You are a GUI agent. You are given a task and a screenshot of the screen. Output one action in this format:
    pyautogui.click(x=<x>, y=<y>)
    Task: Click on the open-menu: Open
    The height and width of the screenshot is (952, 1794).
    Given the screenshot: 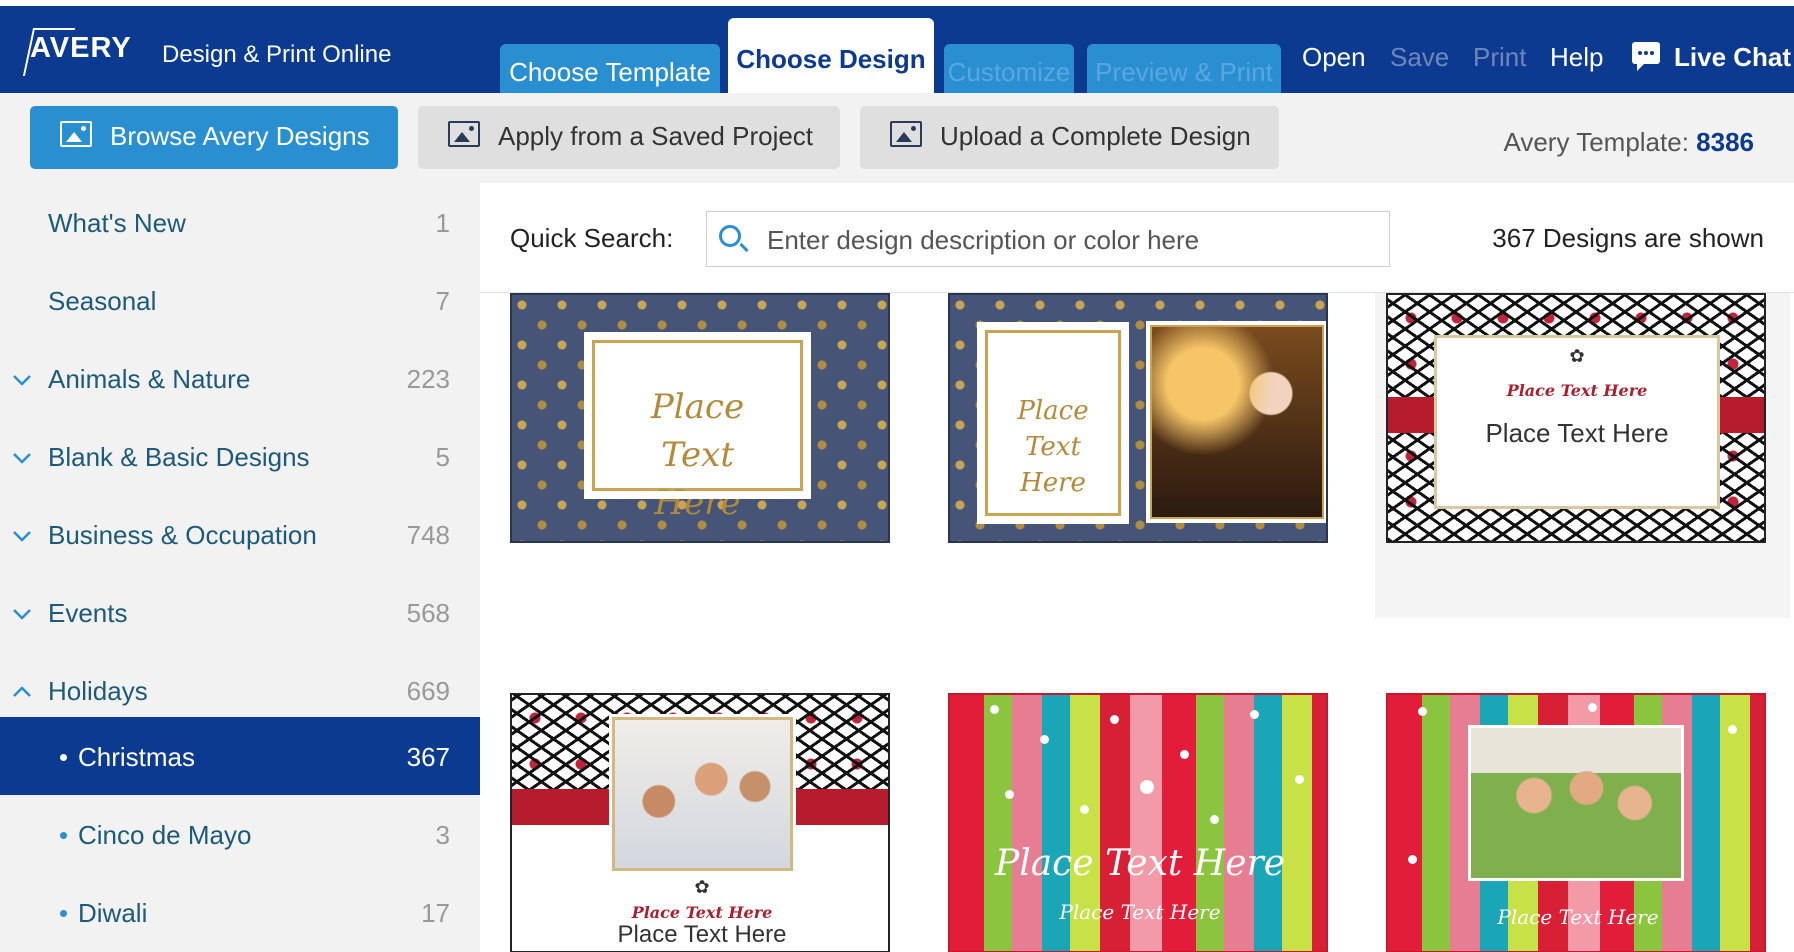 What is the action you would take?
    pyautogui.click(x=1334, y=57)
    